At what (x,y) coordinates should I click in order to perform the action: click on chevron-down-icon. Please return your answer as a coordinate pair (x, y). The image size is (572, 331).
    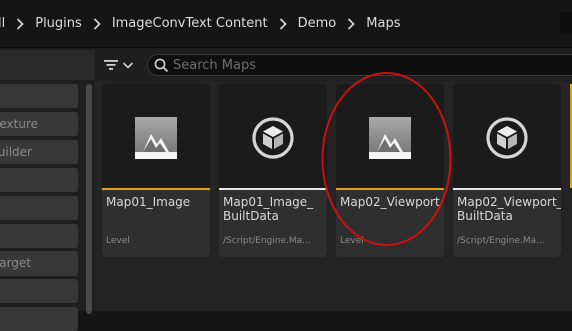
    Looking at the image, I should click on (128, 65).